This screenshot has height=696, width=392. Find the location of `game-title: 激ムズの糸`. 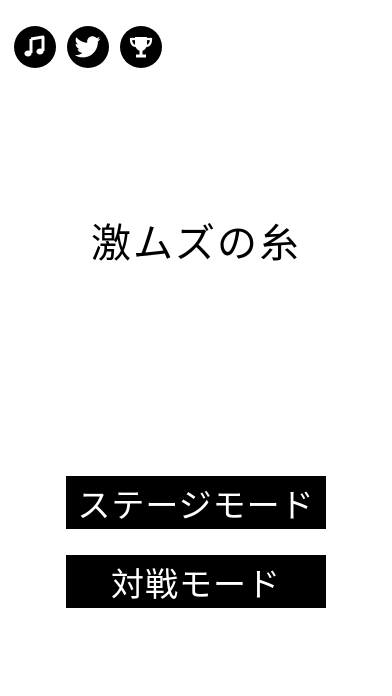

game-title: 激ムズの糸 is located at coordinates (196, 244).